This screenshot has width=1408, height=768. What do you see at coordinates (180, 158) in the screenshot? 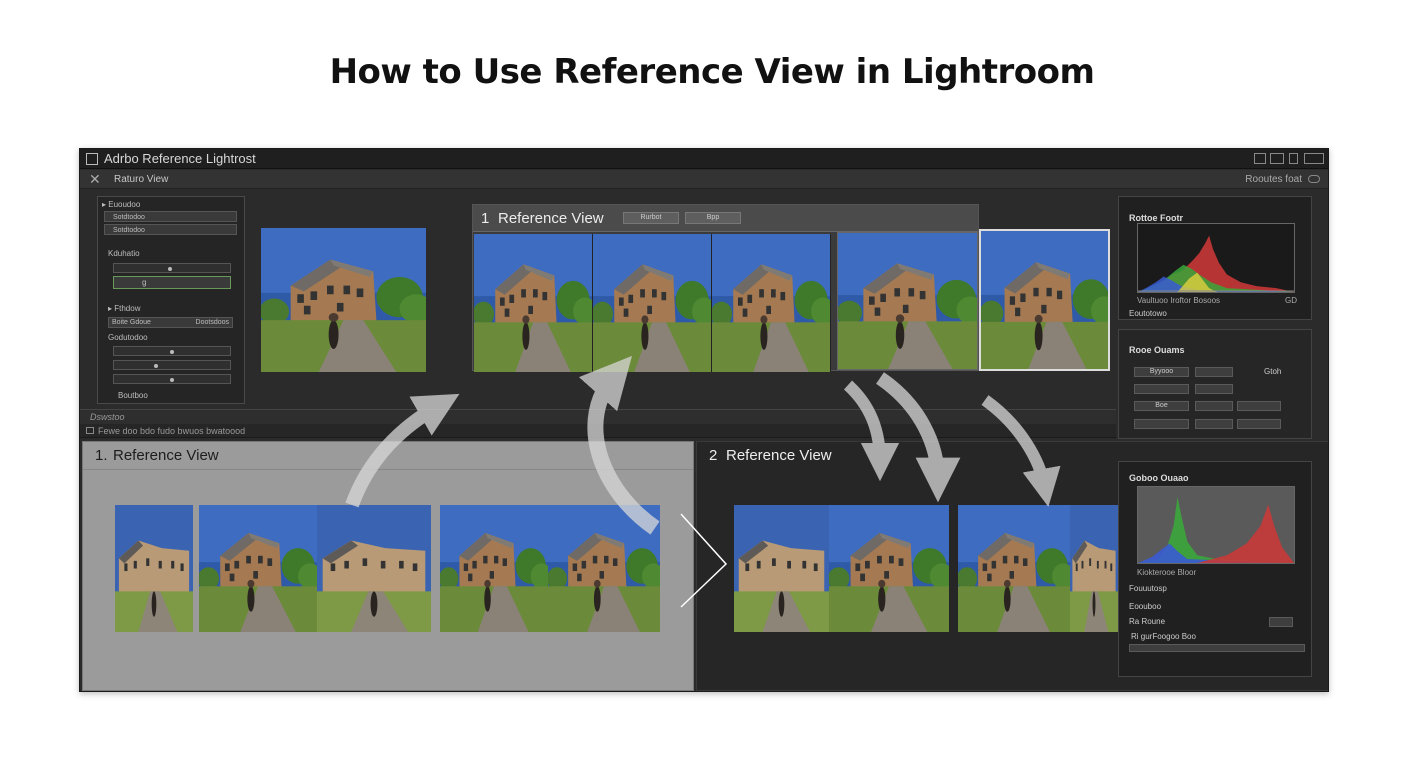
I see `window-title: Adrbo Reference Lightrost` at bounding box center [180, 158].